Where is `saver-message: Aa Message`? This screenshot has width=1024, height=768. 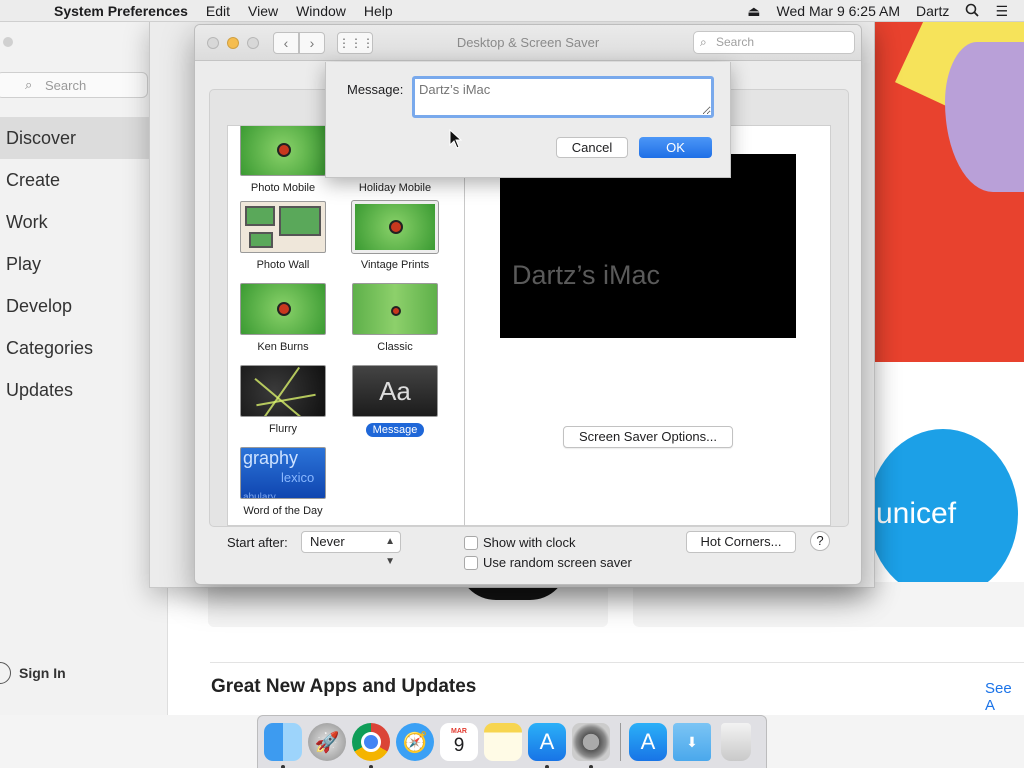
saver-message: Aa Message is located at coordinates (395, 401).